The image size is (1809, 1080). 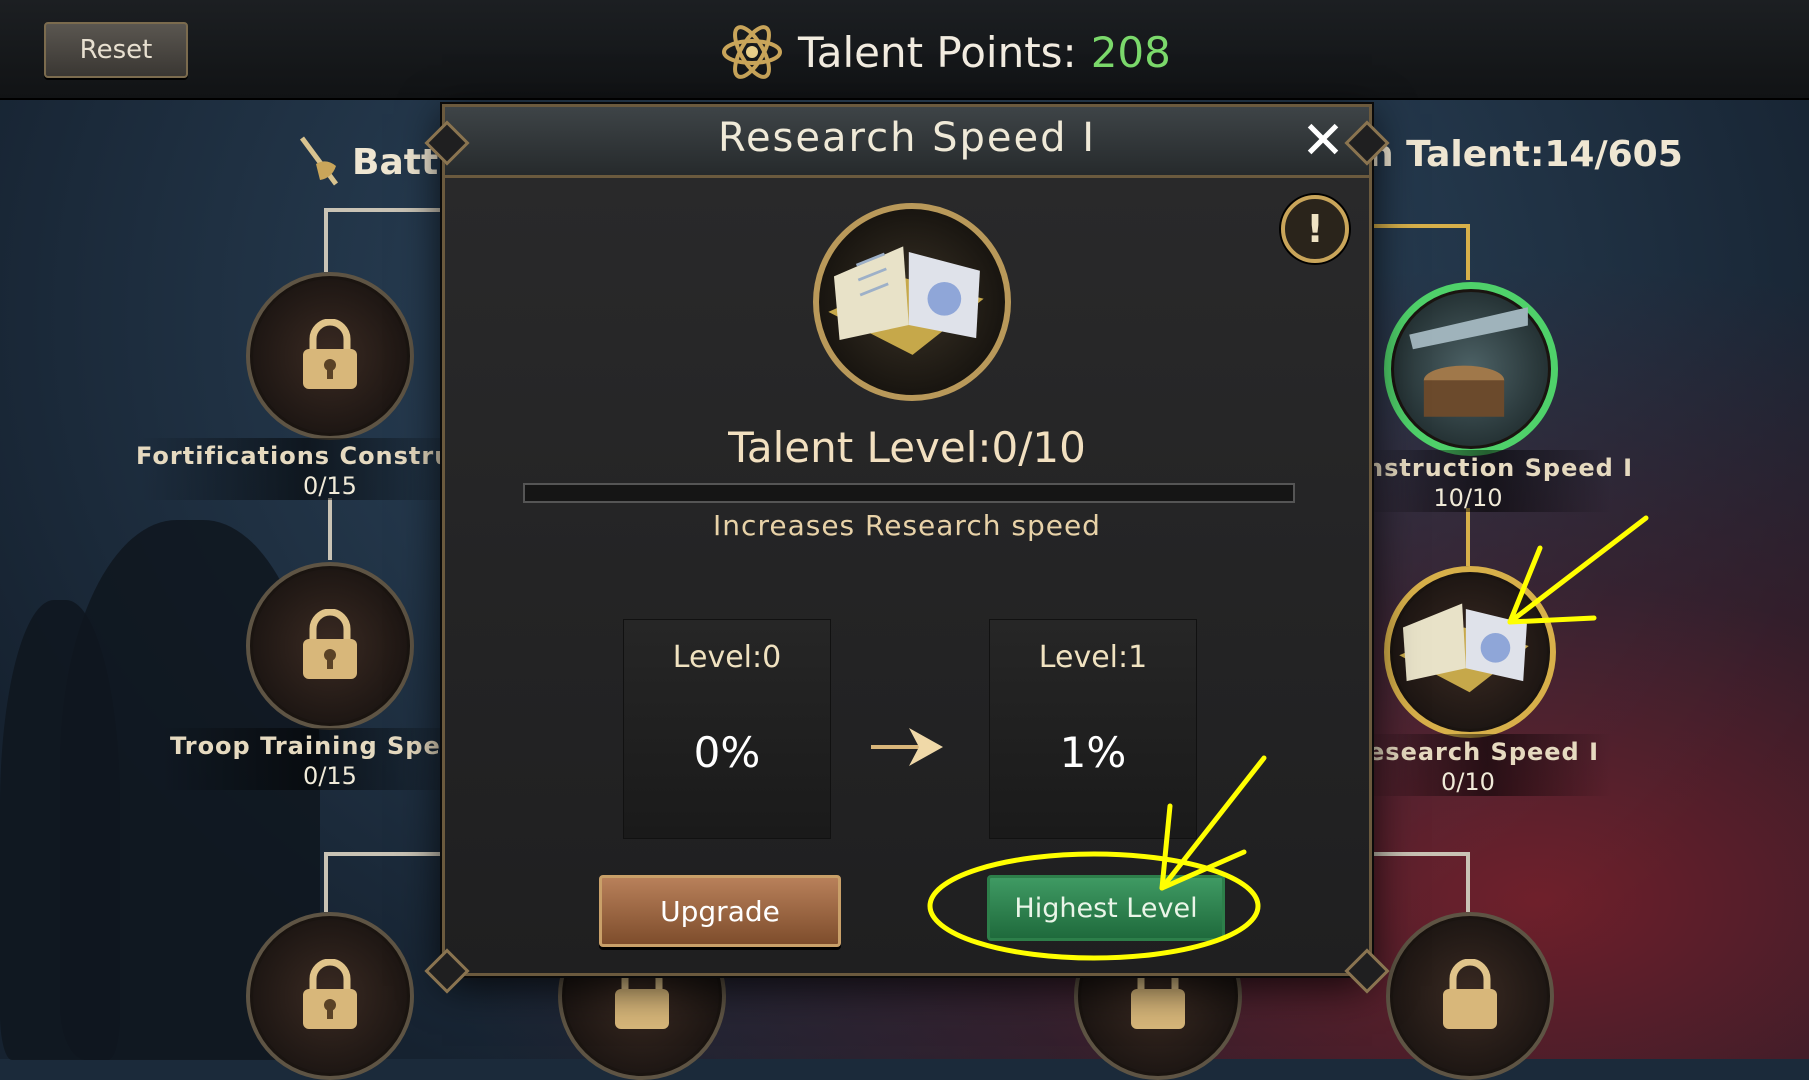 What do you see at coordinates (907, 447) in the screenshot?
I see `talent-level: Talent Level:0/10` at bounding box center [907, 447].